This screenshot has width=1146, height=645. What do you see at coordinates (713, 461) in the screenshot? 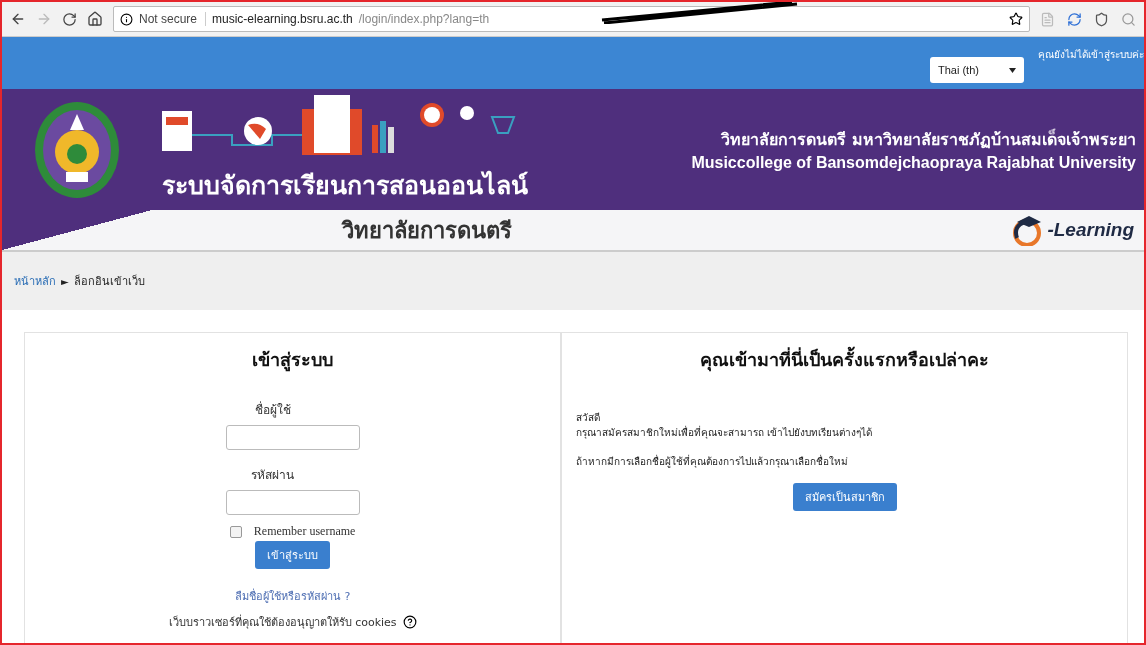
I see `info-text: ถ้าหากมีการเลือกชื่อผู้ใช้ที่คุณต้องการไปแล้วกรุณาเลือกชื่อใหม่` at bounding box center [713, 461].